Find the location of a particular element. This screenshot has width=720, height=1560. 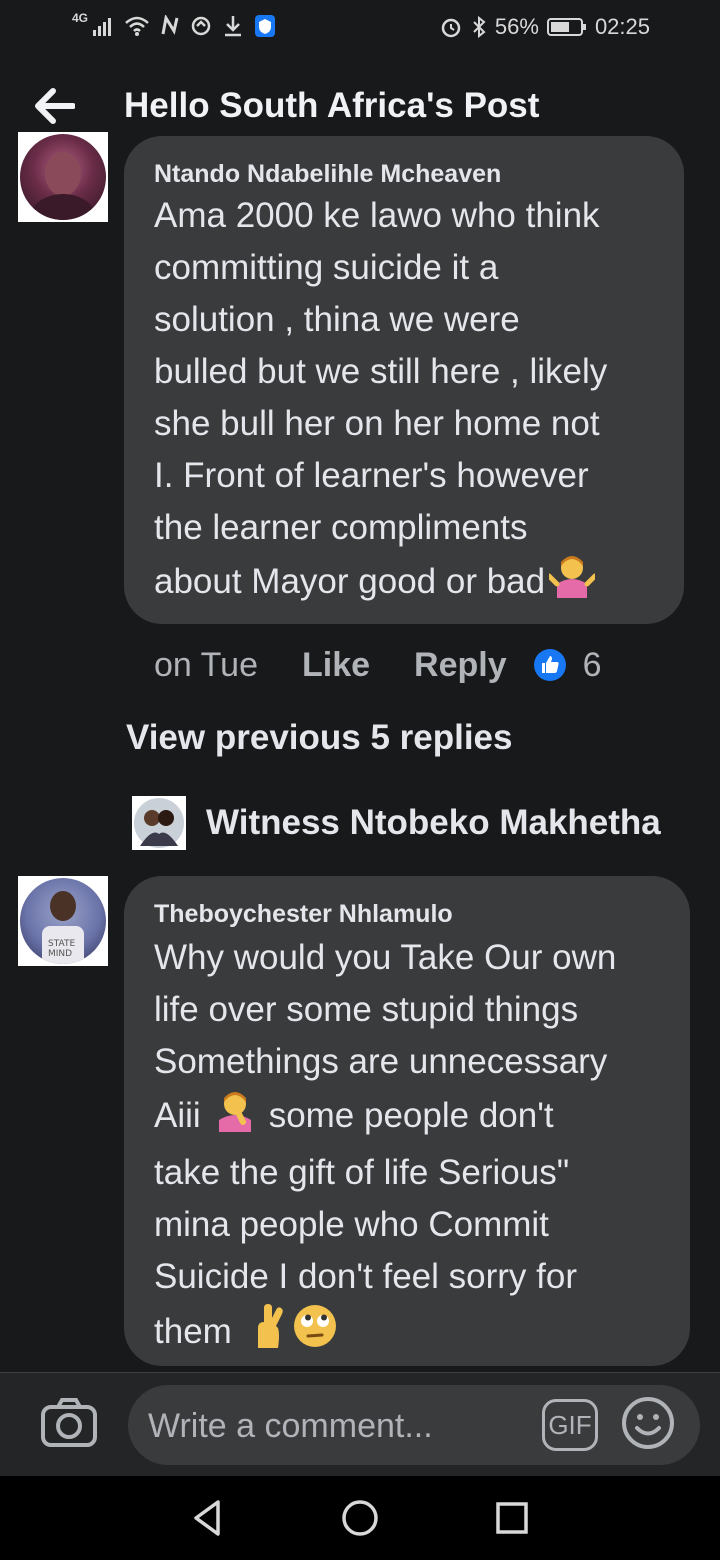

square-recents-icon is located at coordinates (512, 1518).